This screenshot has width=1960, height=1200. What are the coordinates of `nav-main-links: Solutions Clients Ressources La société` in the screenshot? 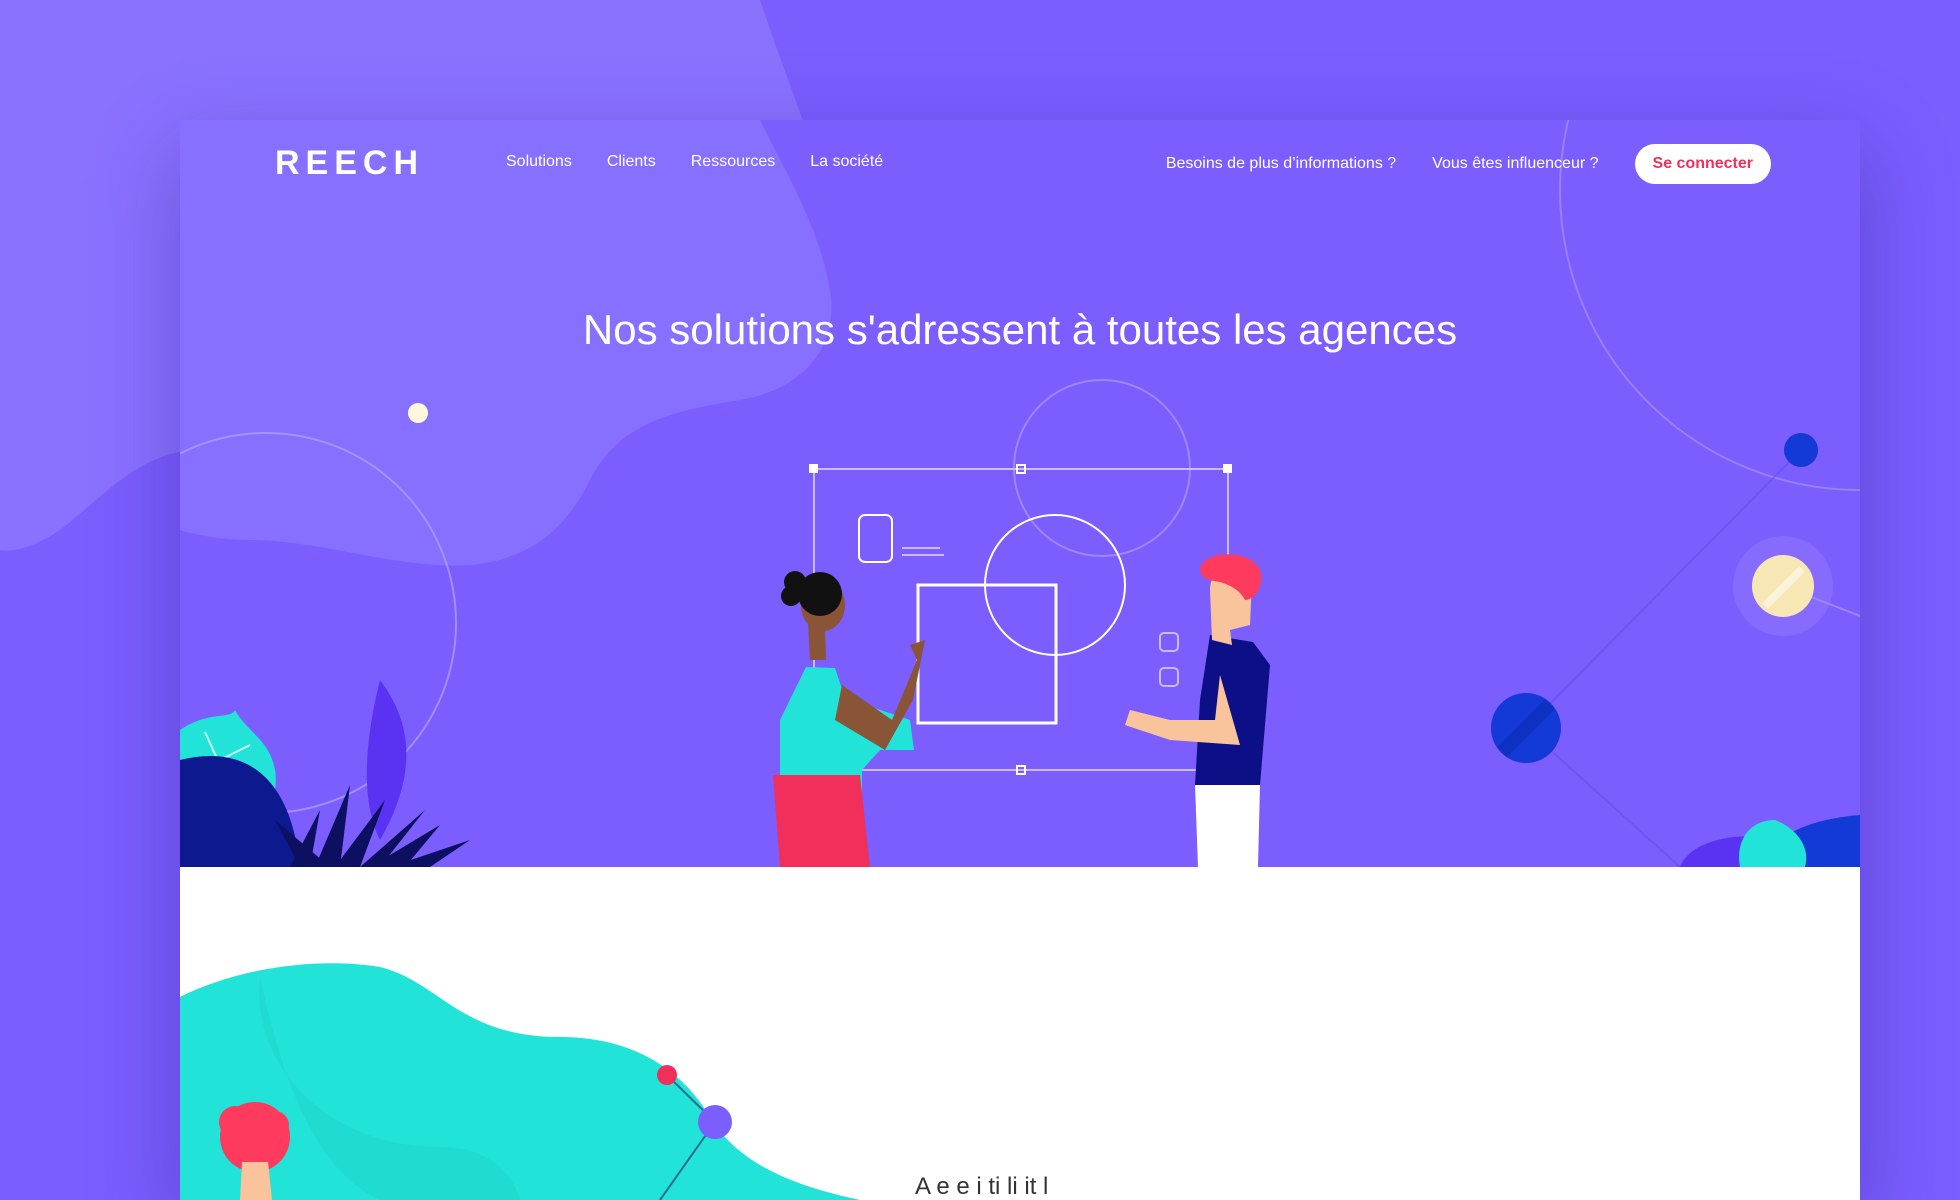 It's located at (712, 162).